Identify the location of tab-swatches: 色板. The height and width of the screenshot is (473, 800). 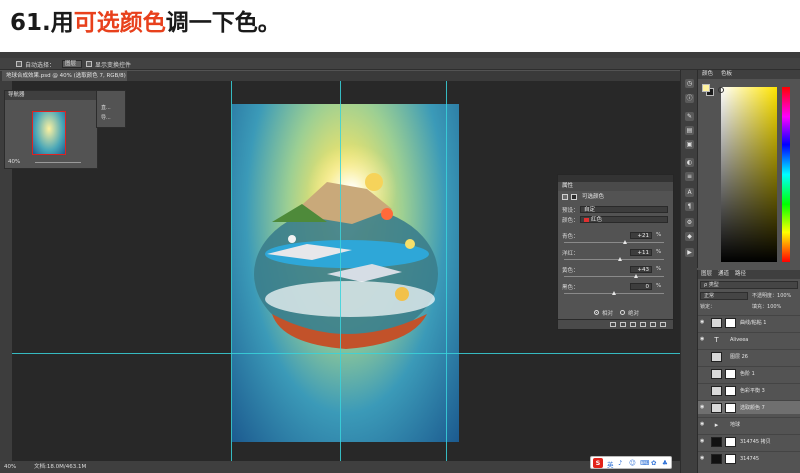
(726, 74).